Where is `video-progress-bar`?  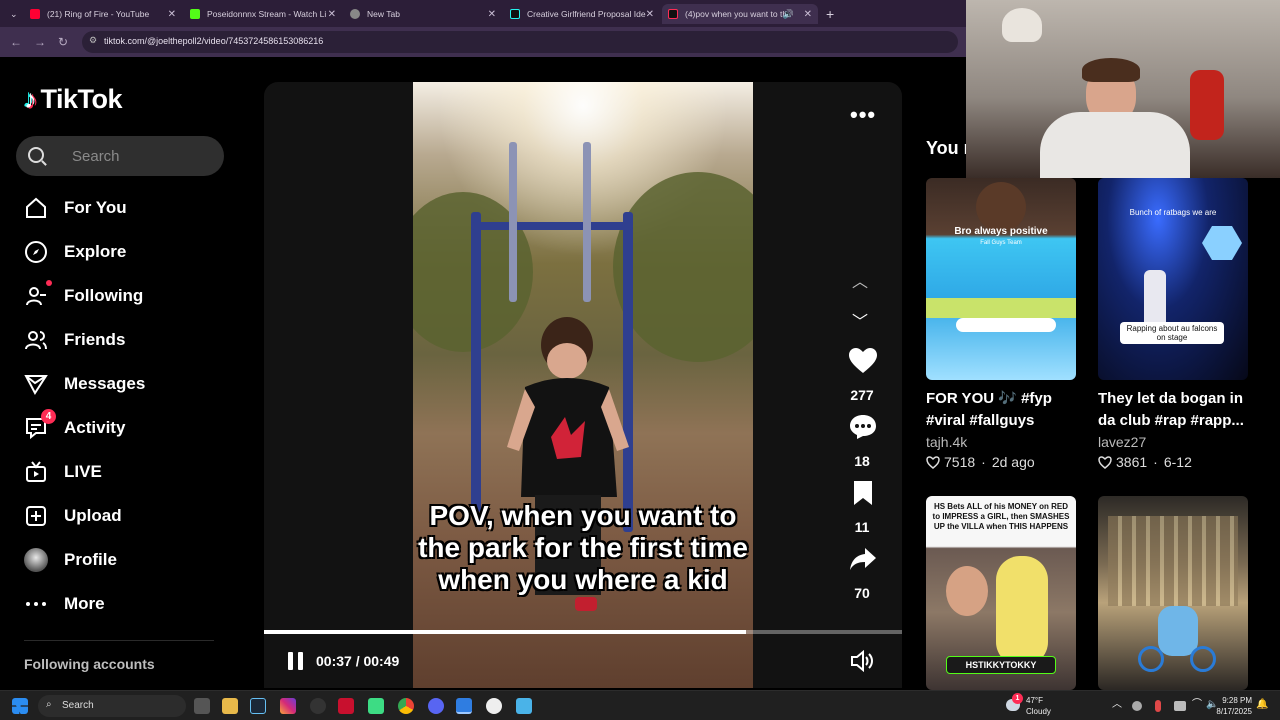 video-progress-bar is located at coordinates (583, 632).